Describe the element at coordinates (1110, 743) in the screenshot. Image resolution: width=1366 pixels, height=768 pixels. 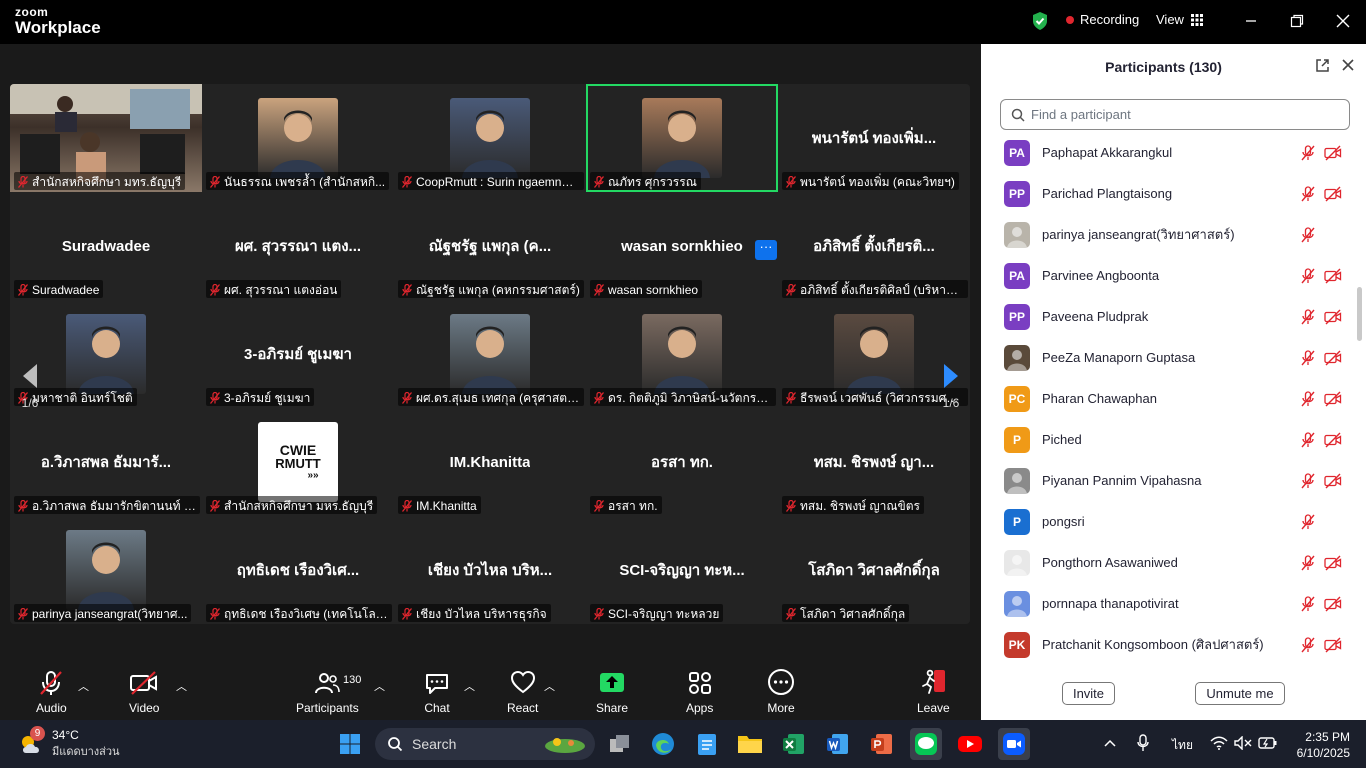
I see `show-hidden-icons-icon` at that location.